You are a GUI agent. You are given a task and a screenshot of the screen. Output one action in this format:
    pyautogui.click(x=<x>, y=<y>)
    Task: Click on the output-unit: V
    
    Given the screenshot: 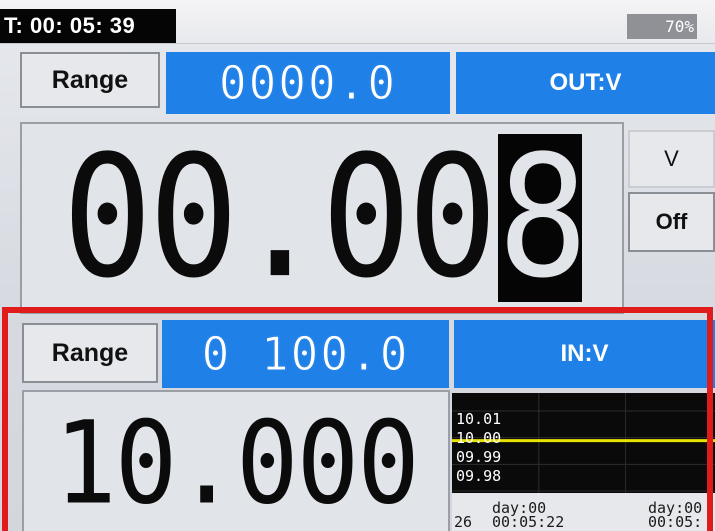 What is the action you would take?
    pyautogui.click(x=671, y=159)
    